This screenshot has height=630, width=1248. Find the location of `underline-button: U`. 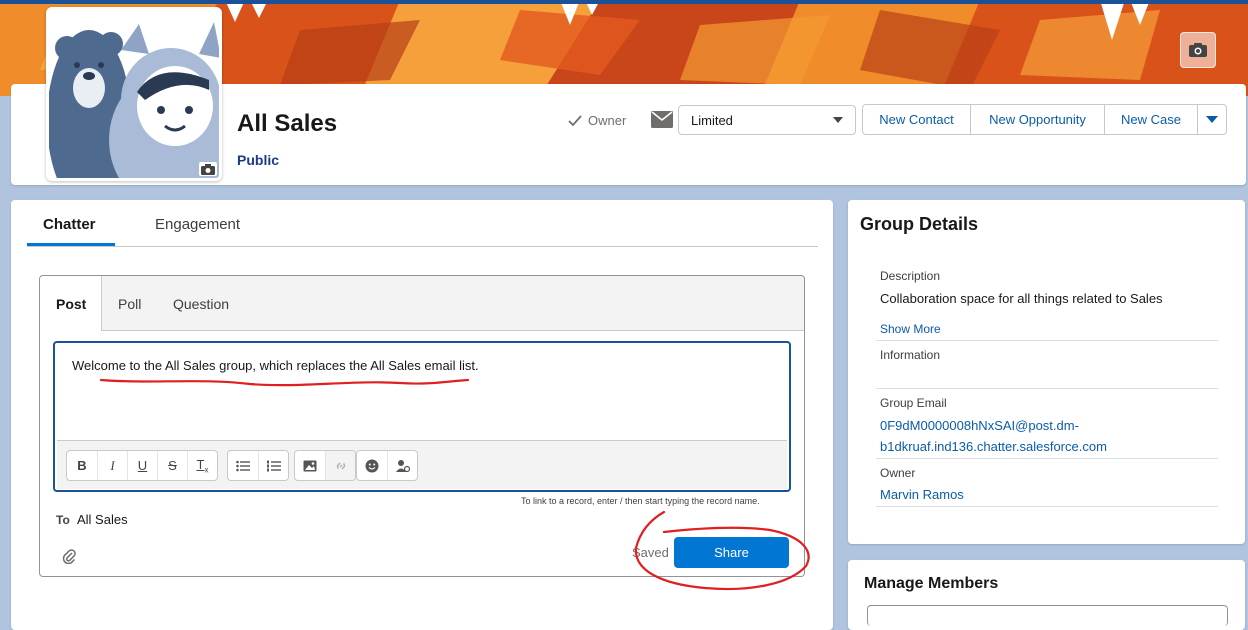

underline-button: U is located at coordinates (142, 465).